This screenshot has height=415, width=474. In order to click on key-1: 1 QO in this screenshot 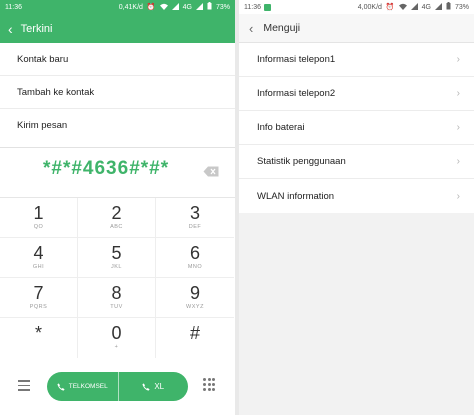, I will do `click(39, 218)`.